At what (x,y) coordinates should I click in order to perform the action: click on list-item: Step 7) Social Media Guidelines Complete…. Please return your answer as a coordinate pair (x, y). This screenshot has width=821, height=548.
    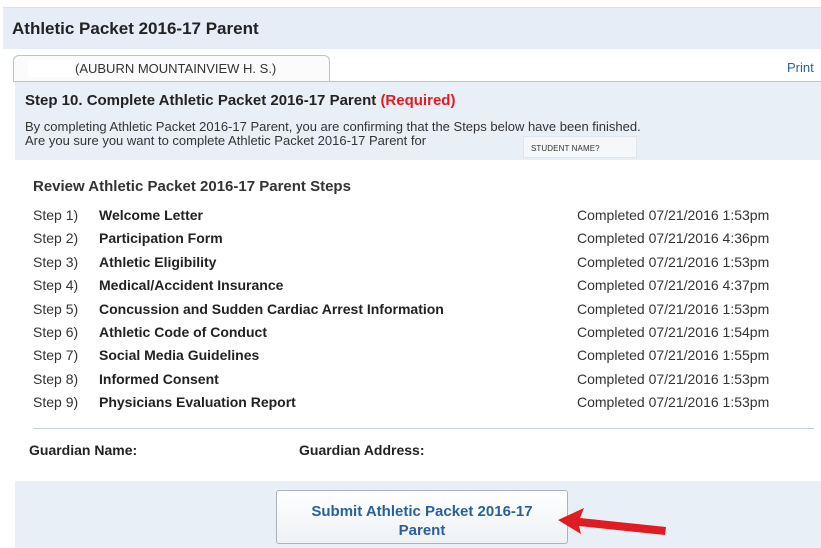
    Looking at the image, I should click on (413, 355).